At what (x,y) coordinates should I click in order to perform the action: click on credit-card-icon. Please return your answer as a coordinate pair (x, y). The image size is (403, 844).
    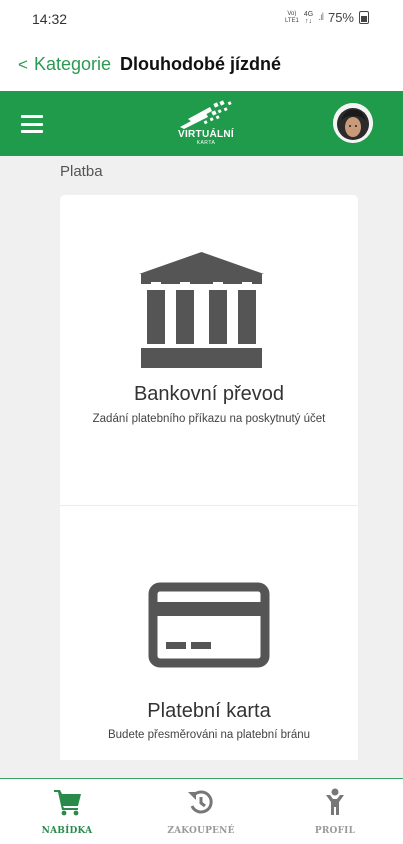
    Looking at the image, I should click on (209, 625).